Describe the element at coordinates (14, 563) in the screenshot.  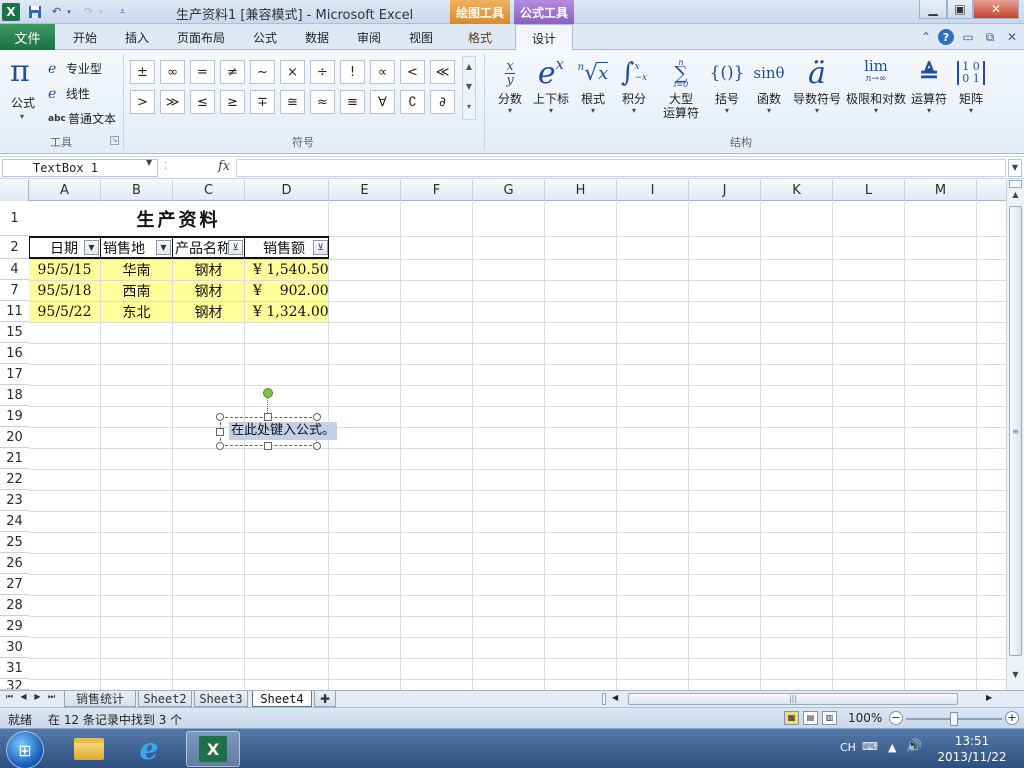
I see `row-header: 26` at that location.